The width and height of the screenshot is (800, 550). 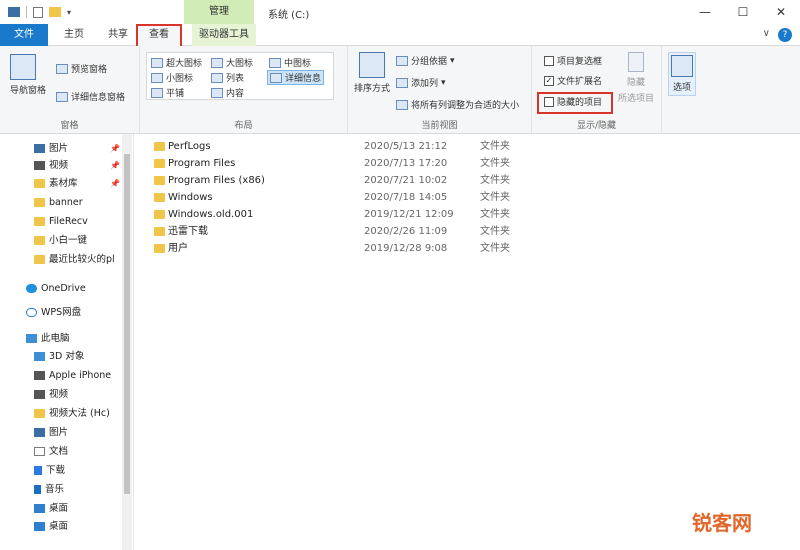 I want to click on manage-context-tab: 管理, so click(x=219, y=12).